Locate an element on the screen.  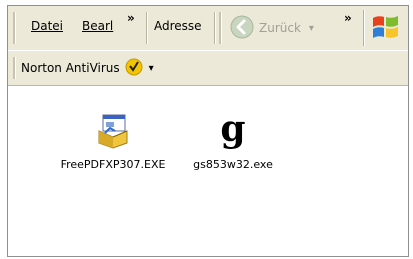
norton-toolbar: Norton AntiVirus ▾ is located at coordinates (208, 68).